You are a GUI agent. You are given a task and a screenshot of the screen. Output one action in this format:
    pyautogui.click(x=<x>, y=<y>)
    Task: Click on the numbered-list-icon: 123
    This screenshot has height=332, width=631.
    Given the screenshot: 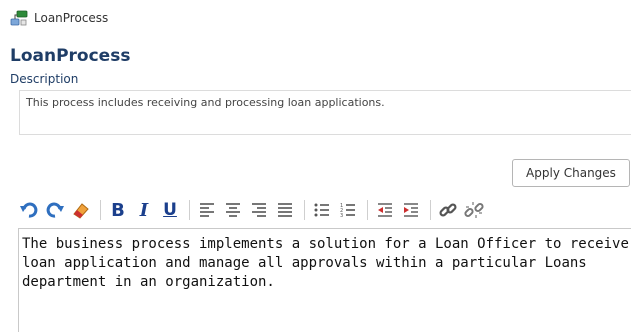 What is the action you would take?
    pyautogui.click(x=348, y=210)
    